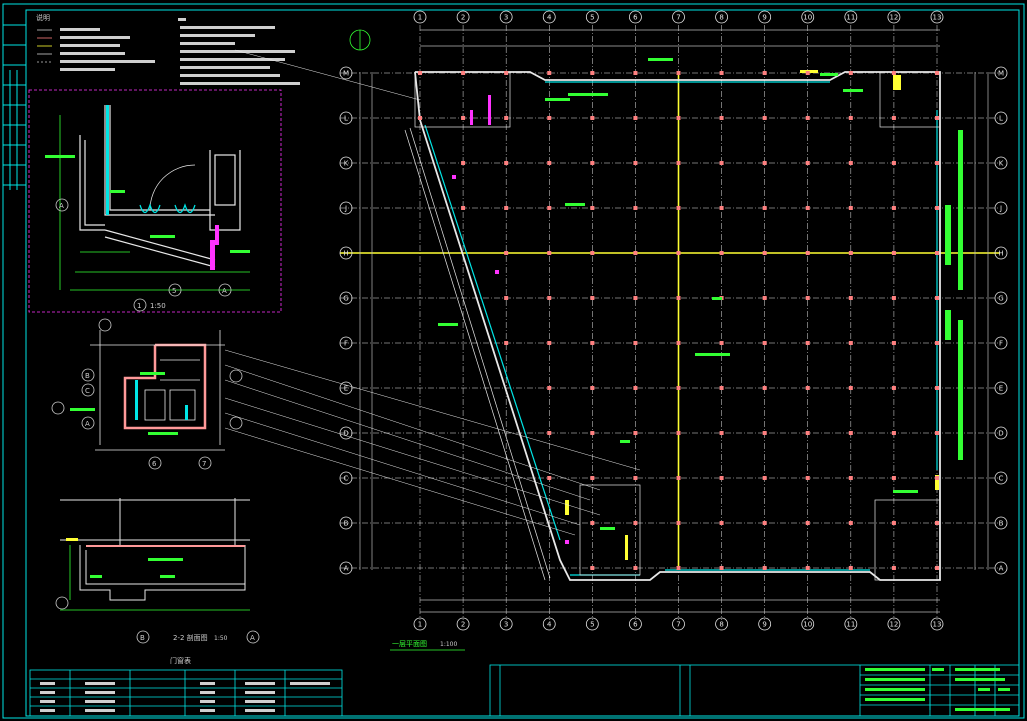  Describe the element at coordinates (807, 18) in the screenshot. I see `axis-label-col: 10` at that location.